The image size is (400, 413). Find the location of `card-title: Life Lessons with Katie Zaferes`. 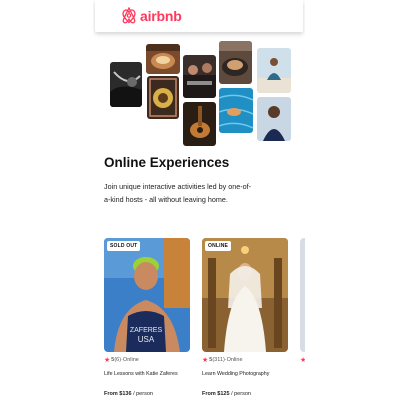

card-title: Life Lessons with Katie Zaferes is located at coordinates (141, 374).